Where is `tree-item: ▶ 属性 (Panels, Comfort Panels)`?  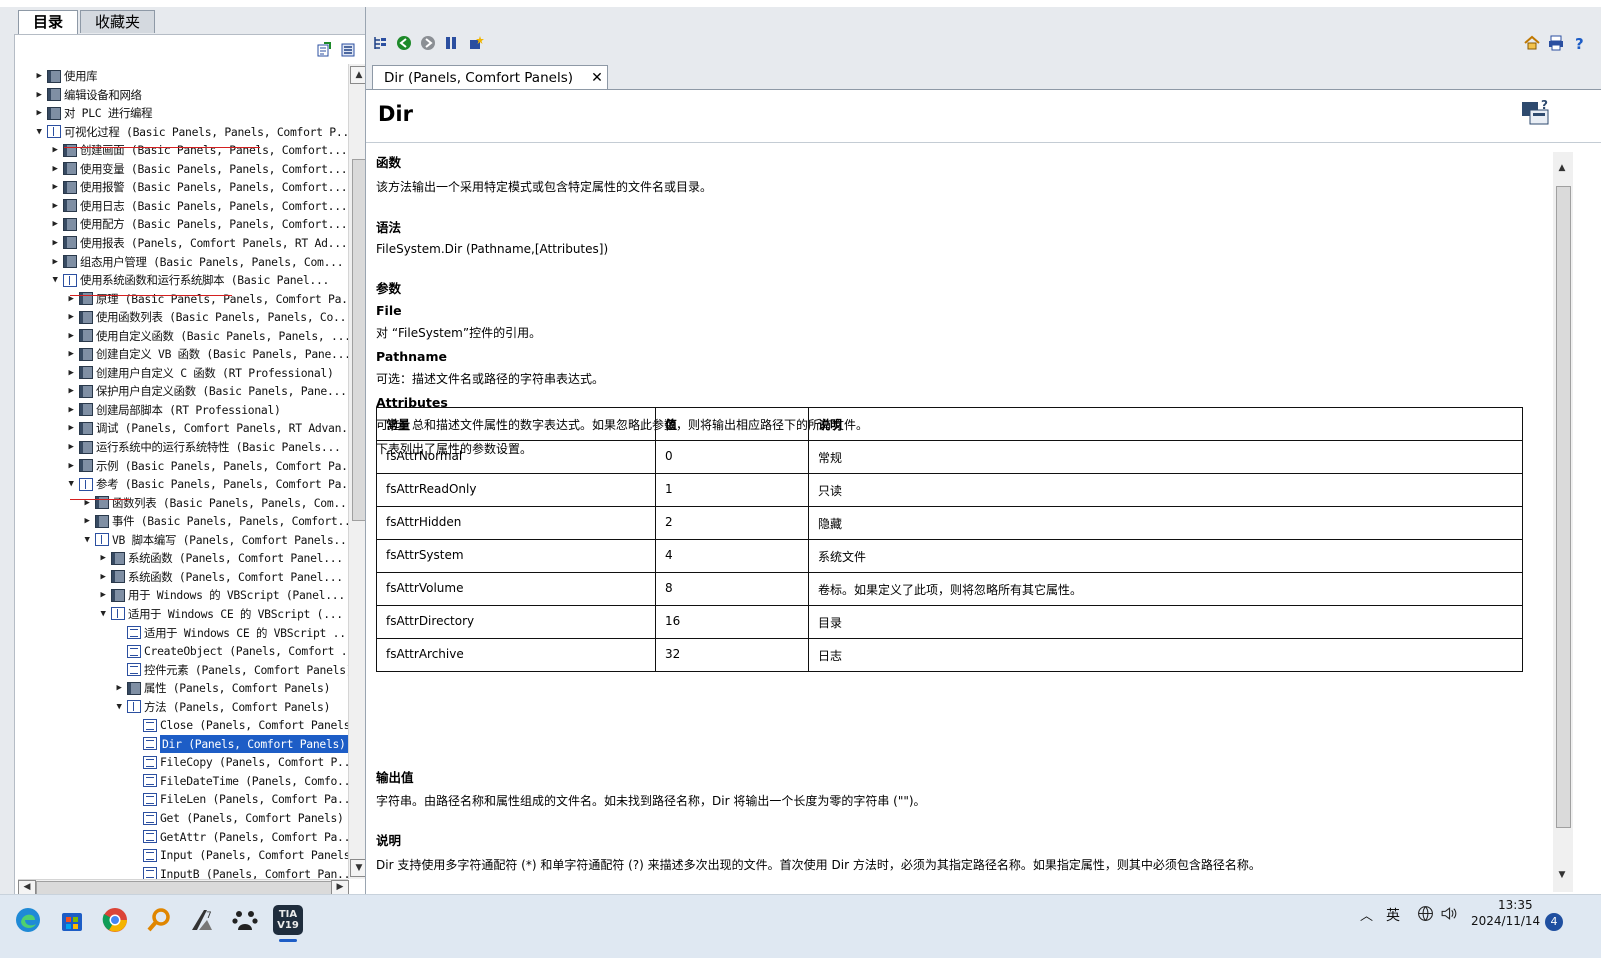 tree-item: ▶ 属性 (Panels, Comfort Panels) is located at coordinates (221, 688).